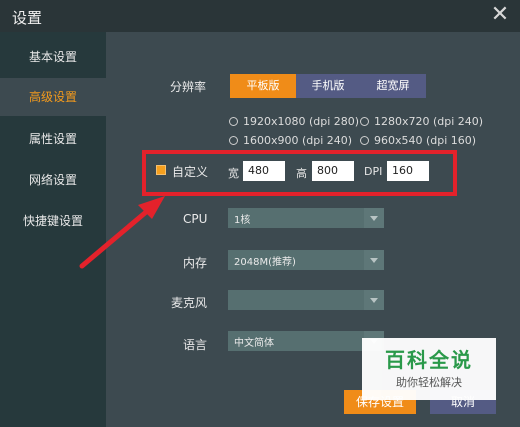 The image size is (520, 427). I want to click on annotation-arrow-icon, so click(122, 232).